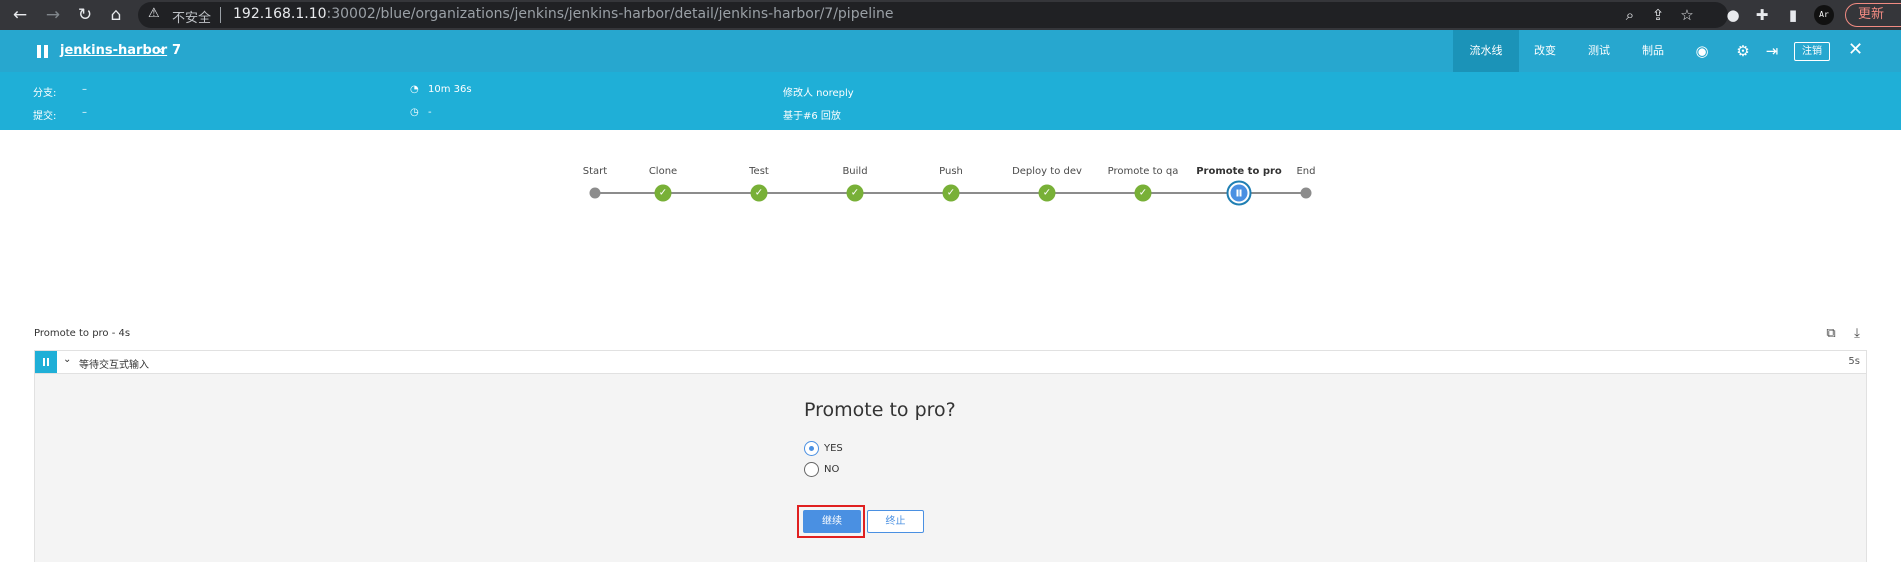 The height and width of the screenshot is (562, 1901). I want to click on stage-label-start: Start, so click(595, 171).